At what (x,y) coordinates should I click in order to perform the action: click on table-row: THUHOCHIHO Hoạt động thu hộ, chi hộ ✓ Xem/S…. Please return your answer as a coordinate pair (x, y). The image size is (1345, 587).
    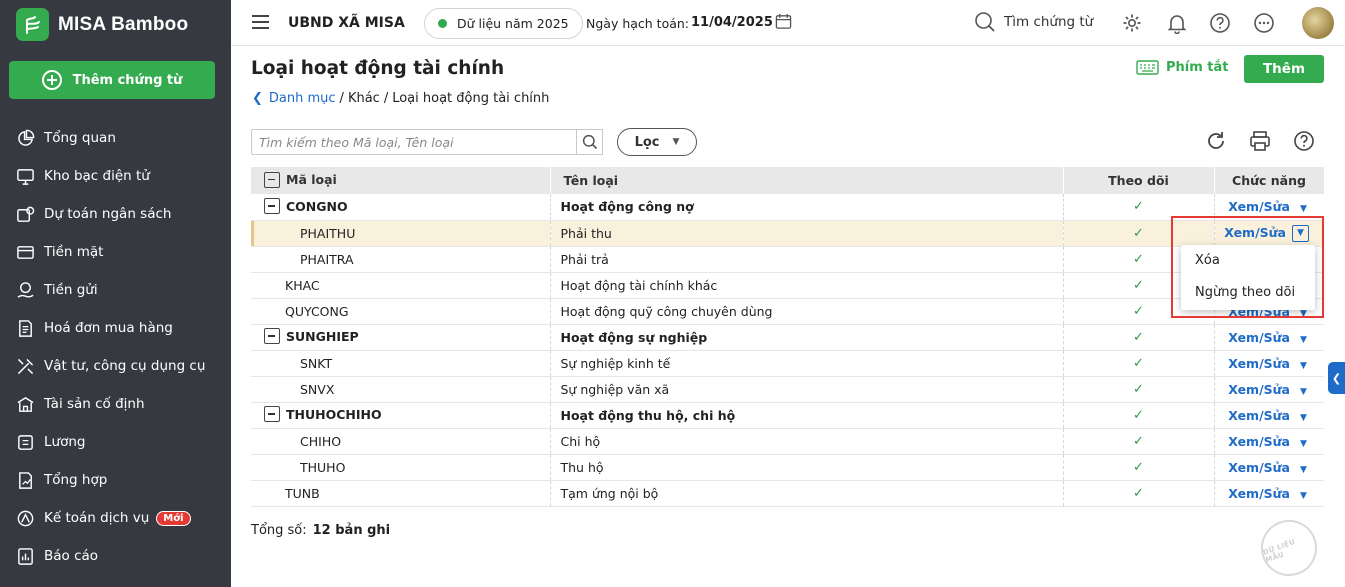
    Looking at the image, I should click on (787, 415).